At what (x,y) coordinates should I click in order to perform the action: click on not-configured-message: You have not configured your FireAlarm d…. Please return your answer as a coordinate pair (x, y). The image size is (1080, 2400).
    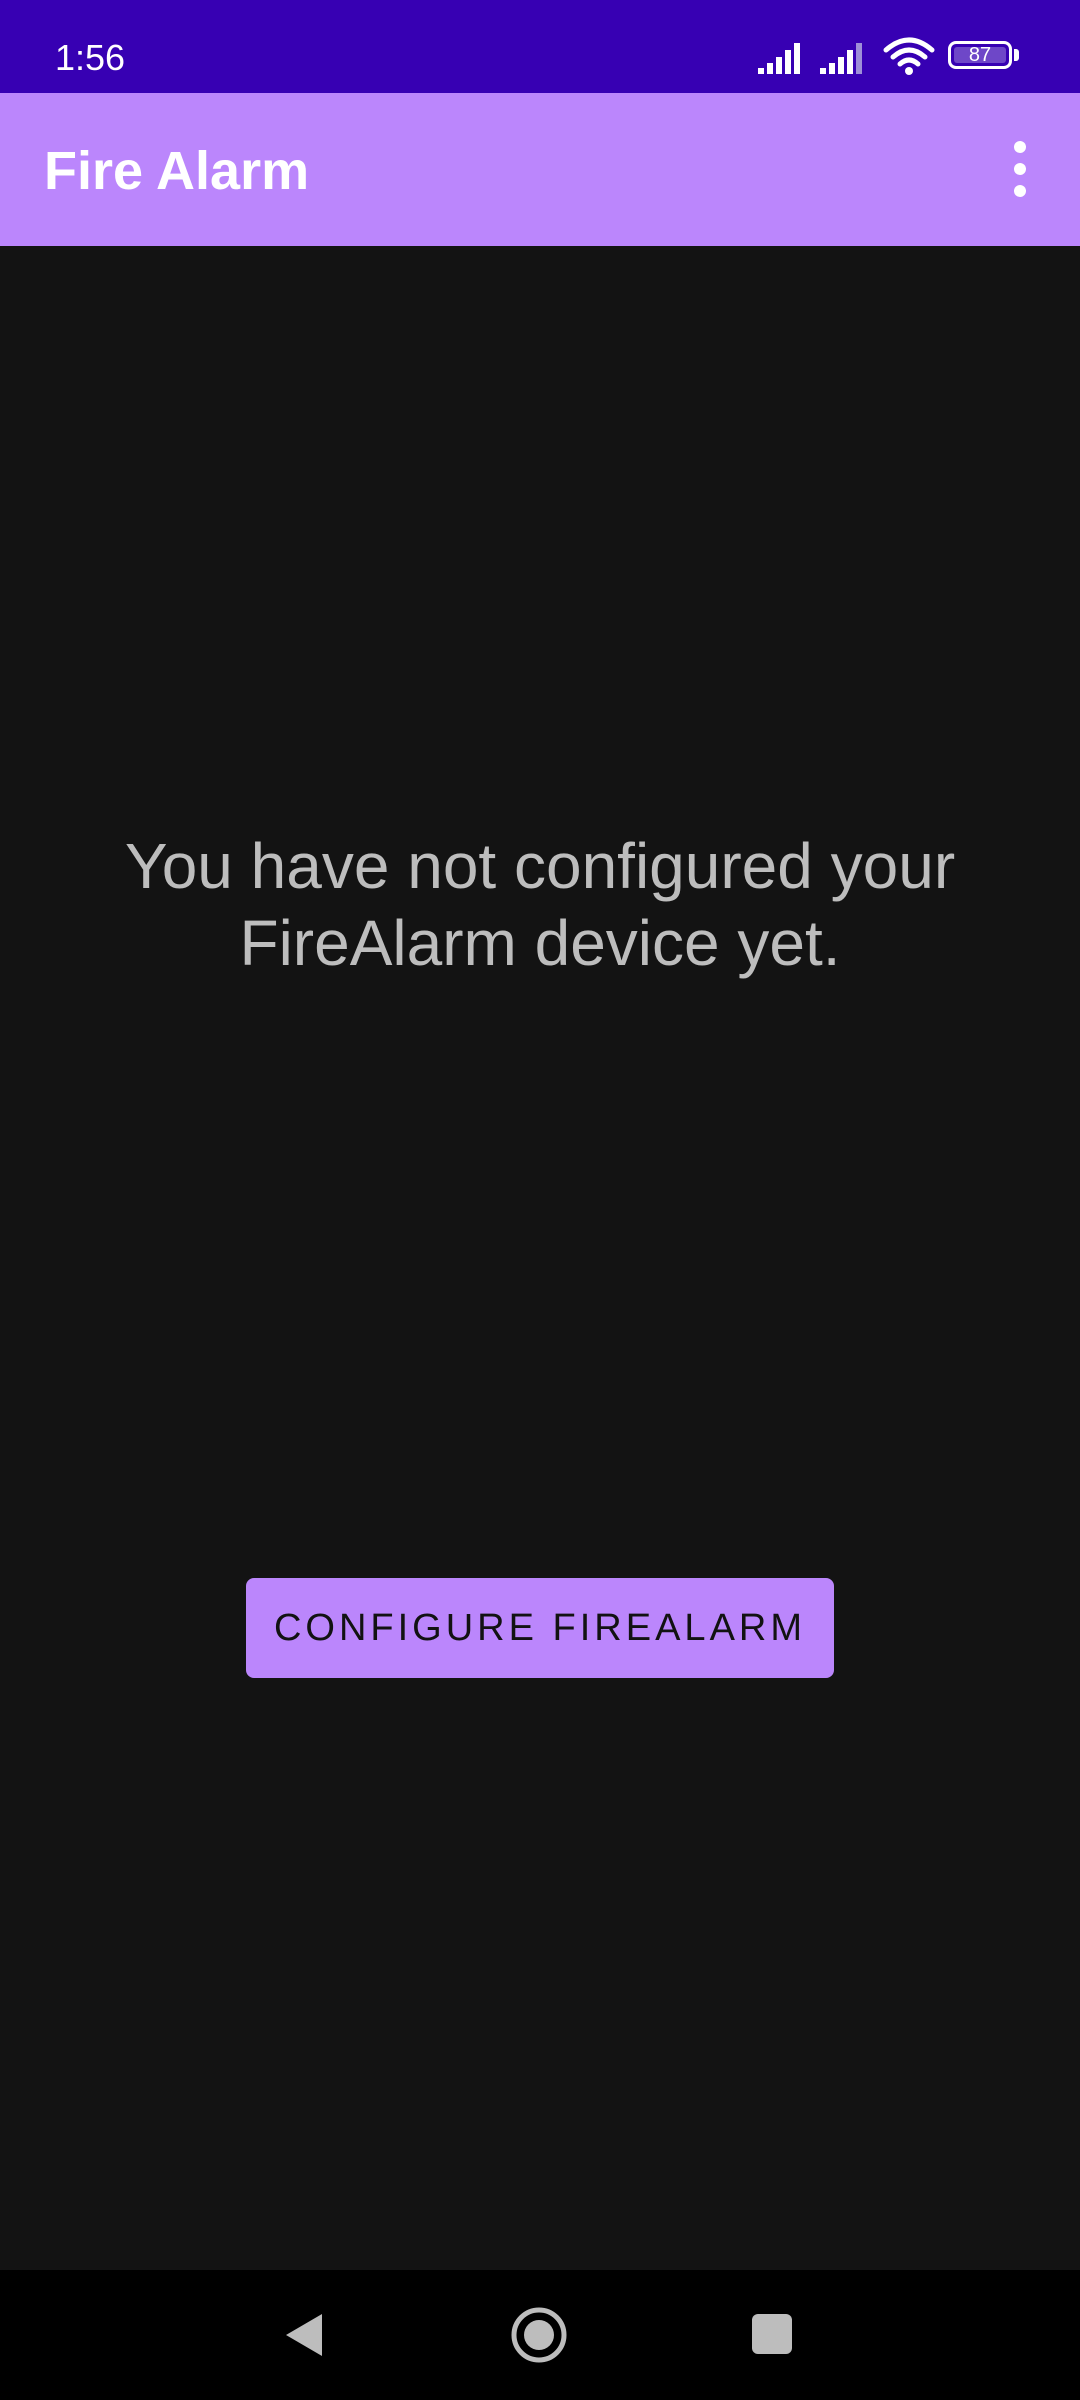
    Looking at the image, I should click on (540, 904).